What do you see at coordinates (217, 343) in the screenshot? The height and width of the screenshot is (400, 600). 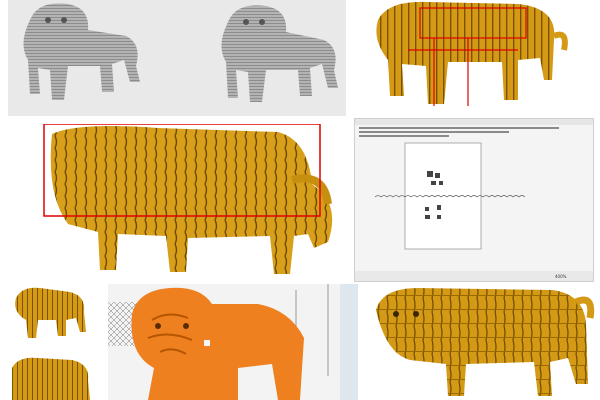 I see `orange-pug` at bounding box center [217, 343].